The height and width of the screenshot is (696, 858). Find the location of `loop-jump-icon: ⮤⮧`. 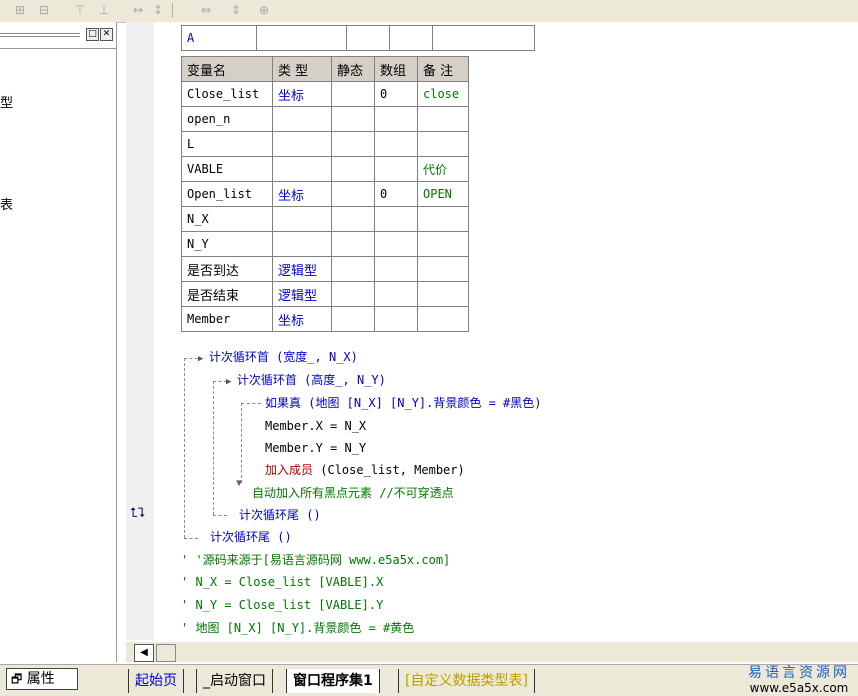

loop-jump-icon: ⮤⮧ is located at coordinates (137, 513).